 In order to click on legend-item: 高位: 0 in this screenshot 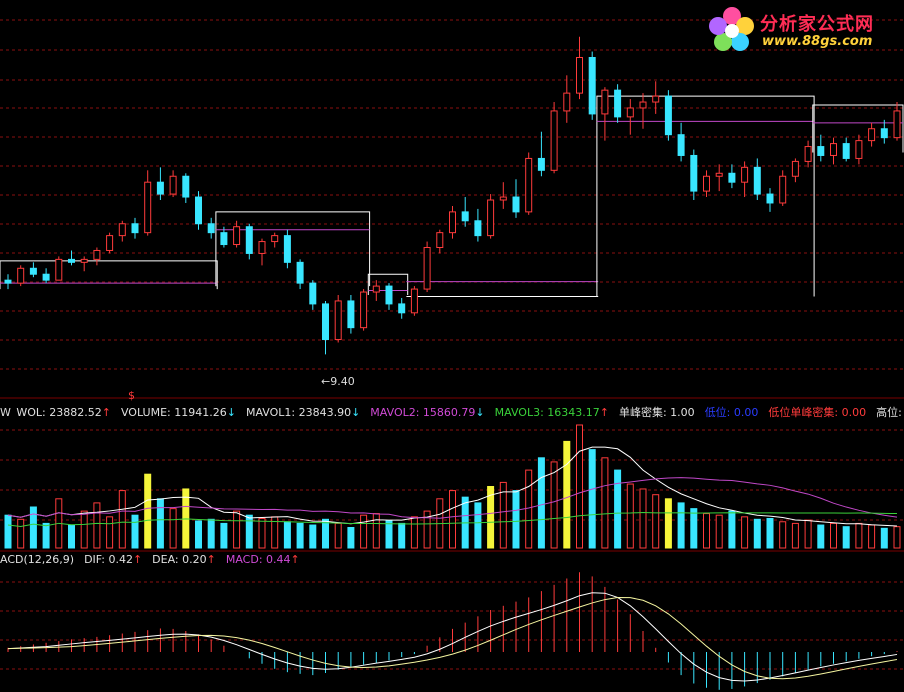, I will do `click(890, 412)`.